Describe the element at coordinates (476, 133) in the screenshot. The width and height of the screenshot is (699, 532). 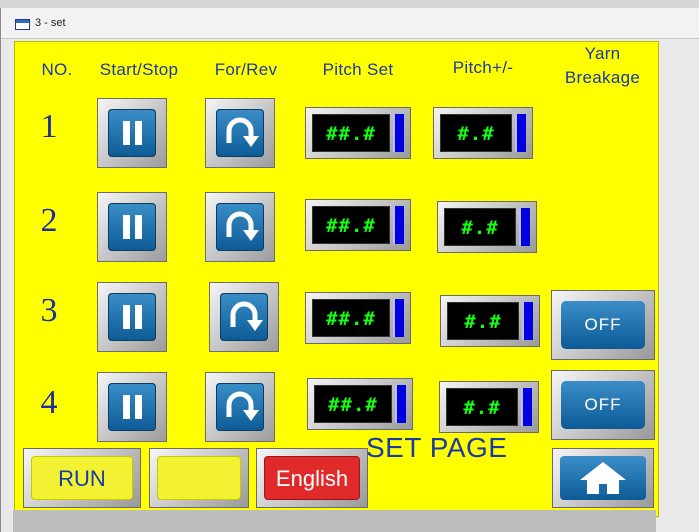
I see `pitch-pm-value-1: #.#` at that location.